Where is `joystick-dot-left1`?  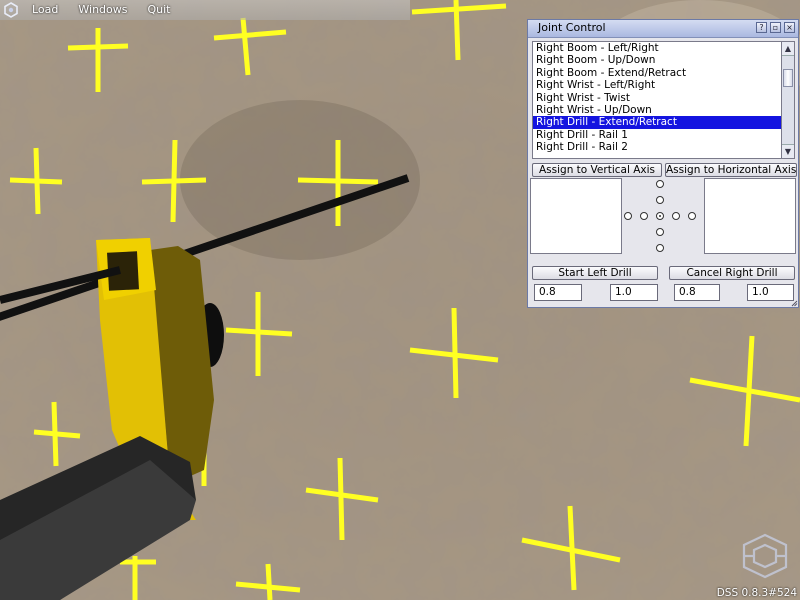 joystick-dot-left1 is located at coordinates (644, 216).